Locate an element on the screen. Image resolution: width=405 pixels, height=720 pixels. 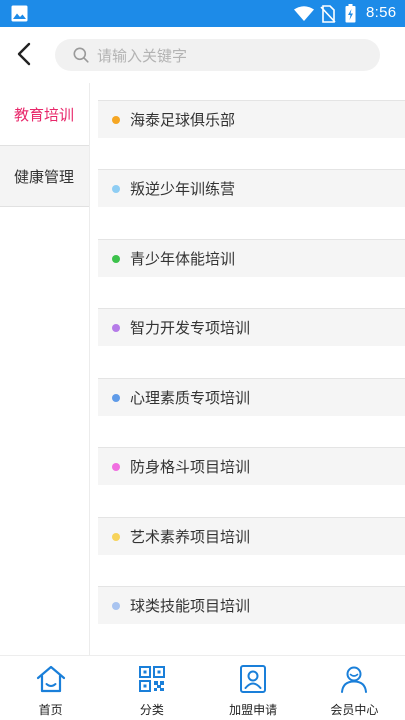
list-item: 海泰足球俱乐部 is located at coordinates (251, 119).